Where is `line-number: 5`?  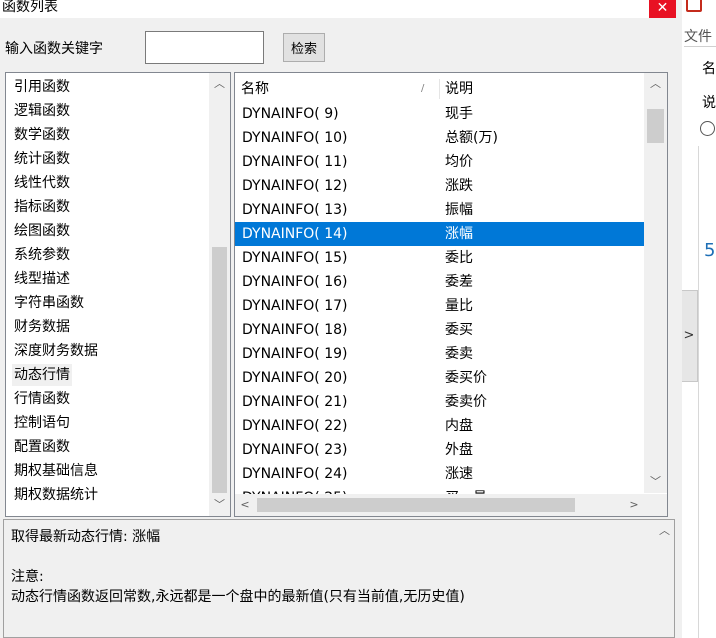 line-number: 5 is located at coordinates (710, 250).